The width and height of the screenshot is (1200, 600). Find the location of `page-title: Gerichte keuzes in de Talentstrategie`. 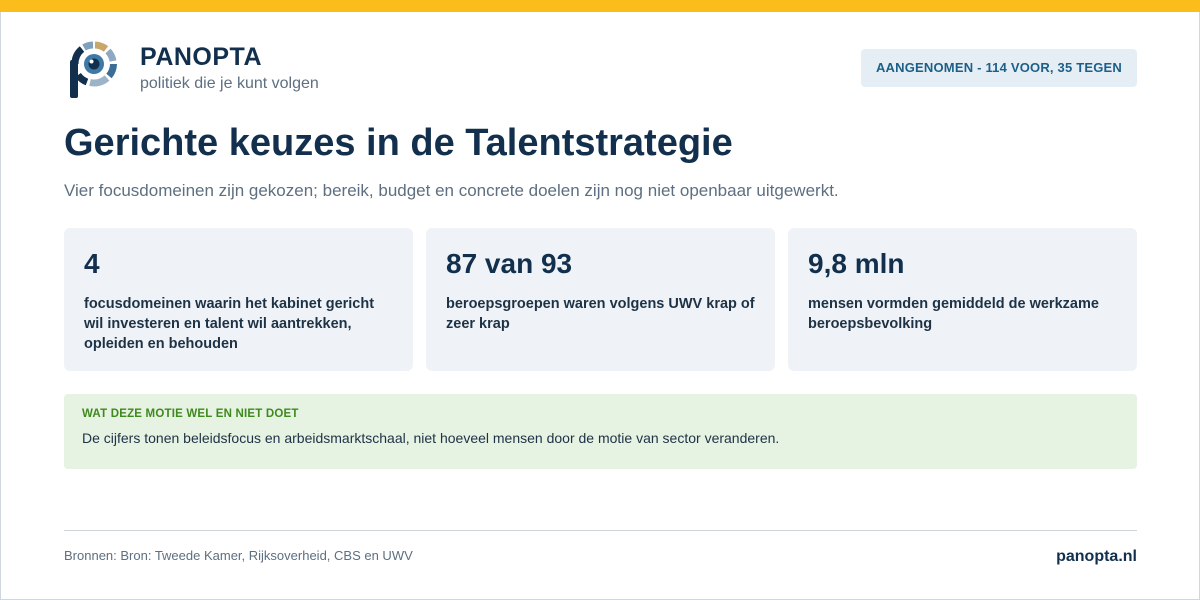

page-title: Gerichte keuzes in de Talentstrategie is located at coordinates (398, 143).